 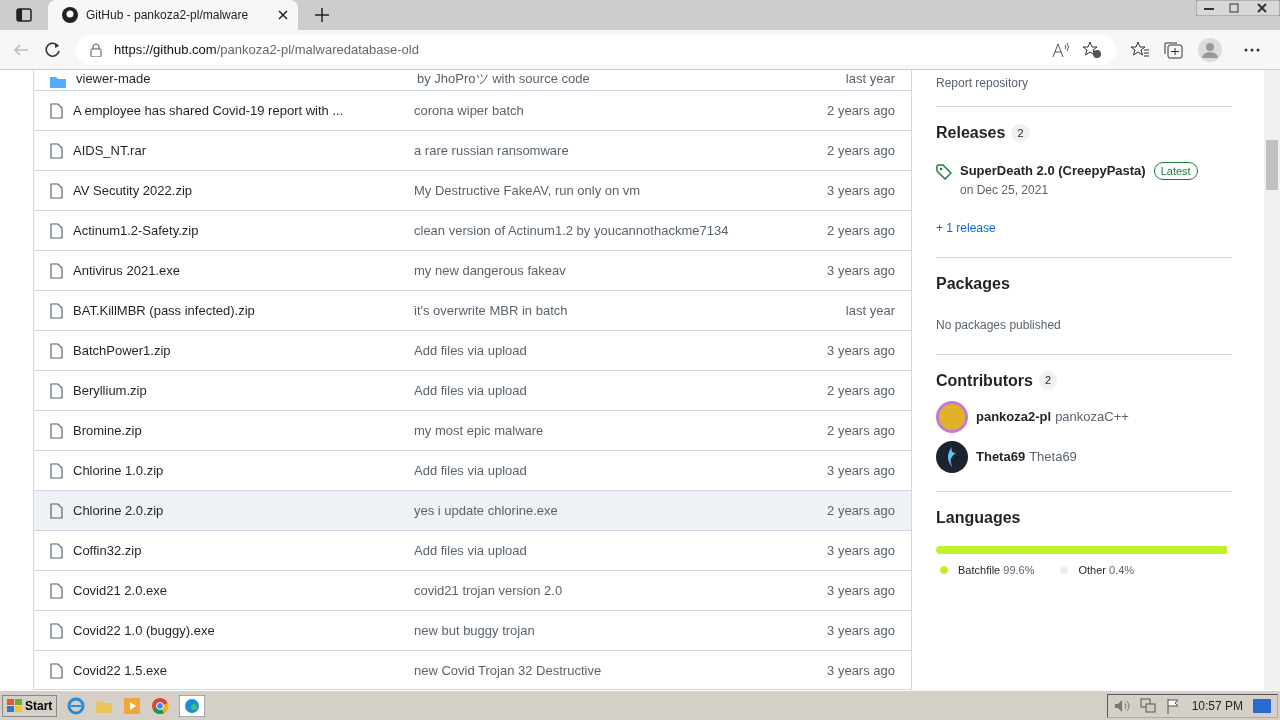 I want to click on collections-icon, so click(x=1174, y=49).